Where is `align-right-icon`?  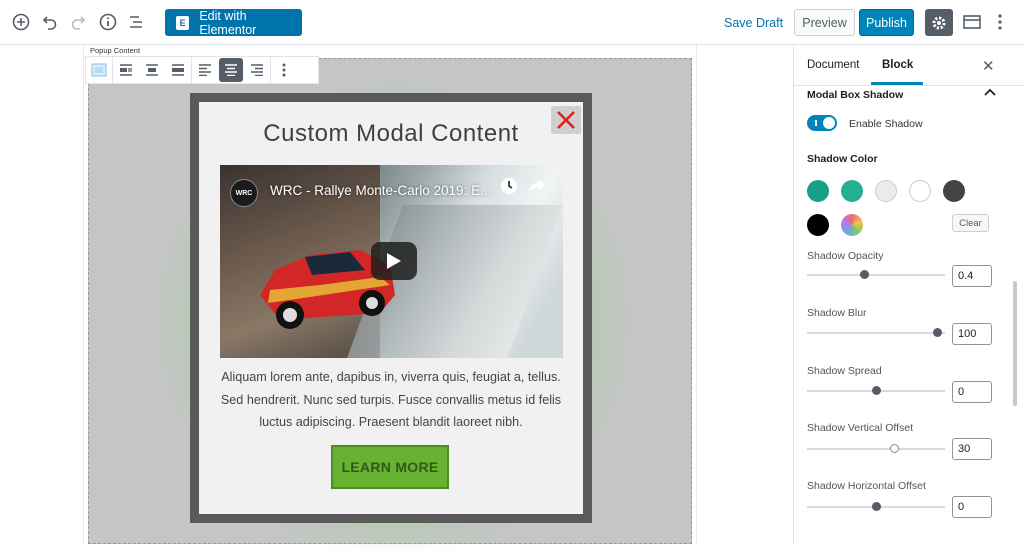
align-right-icon is located at coordinates (257, 70).